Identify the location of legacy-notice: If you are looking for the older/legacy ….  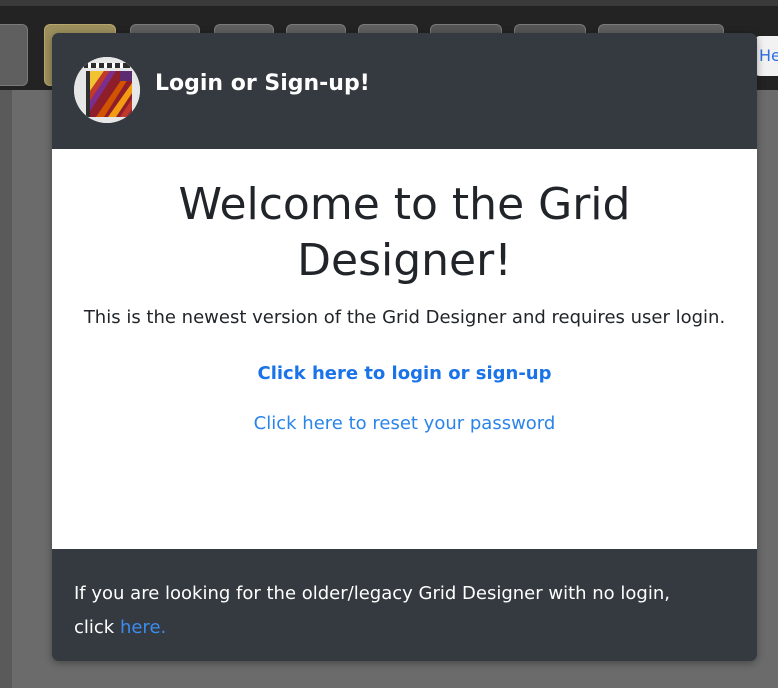
(394, 611).